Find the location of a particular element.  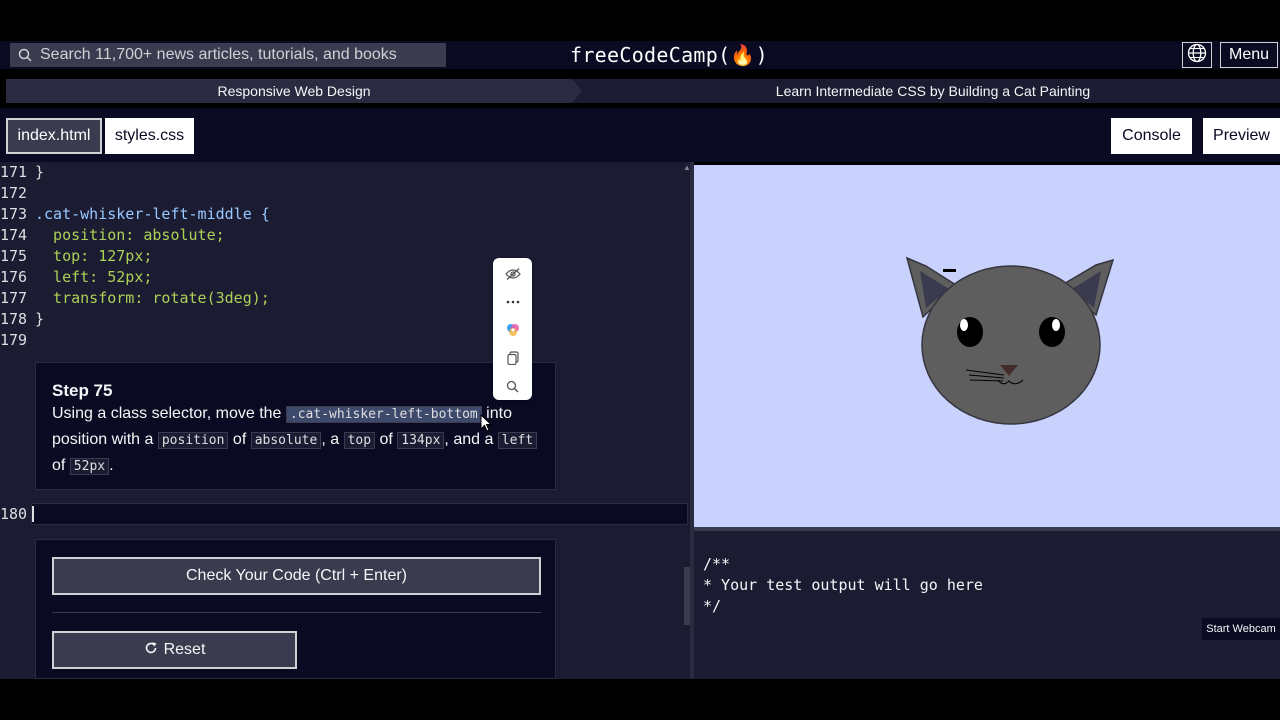

line-number: 173 is located at coordinates (14, 214).